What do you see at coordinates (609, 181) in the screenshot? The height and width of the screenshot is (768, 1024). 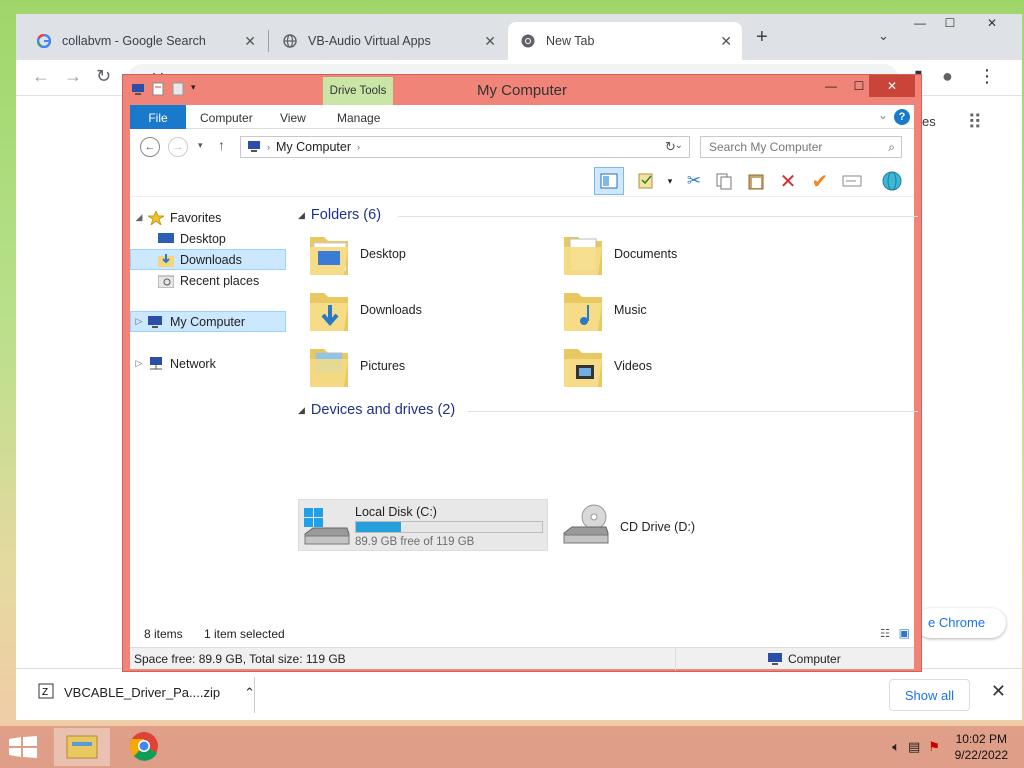 I see `preview-pane-icon` at bounding box center [609, 181].